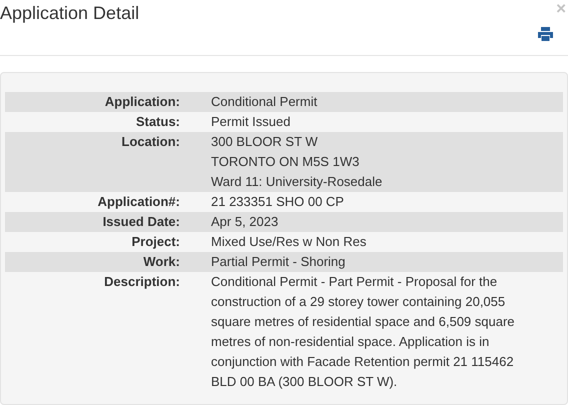 This screenshot has width=568, height=405. I want to click on field-value: 300 BLOOR ST W, so click(265, 142).